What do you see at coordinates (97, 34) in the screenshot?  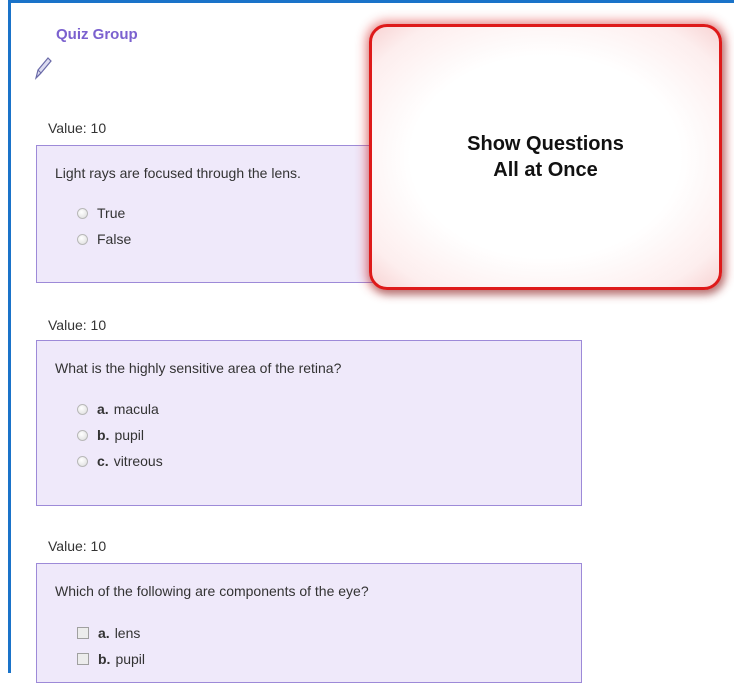 I see `quiz-group-title: Quiz Group` at bounding box center [97, 34].